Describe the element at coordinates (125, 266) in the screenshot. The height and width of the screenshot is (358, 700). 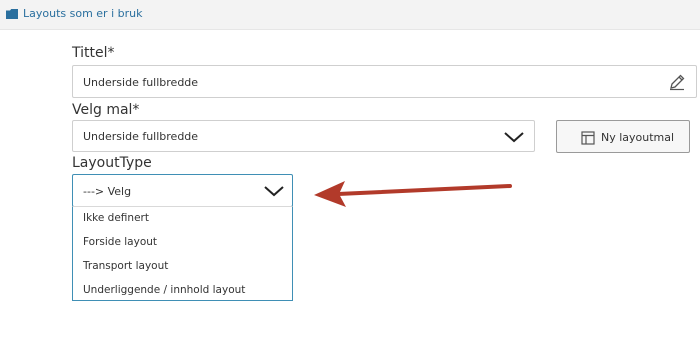
I see `dropdown-option: Transport layout` at that location.